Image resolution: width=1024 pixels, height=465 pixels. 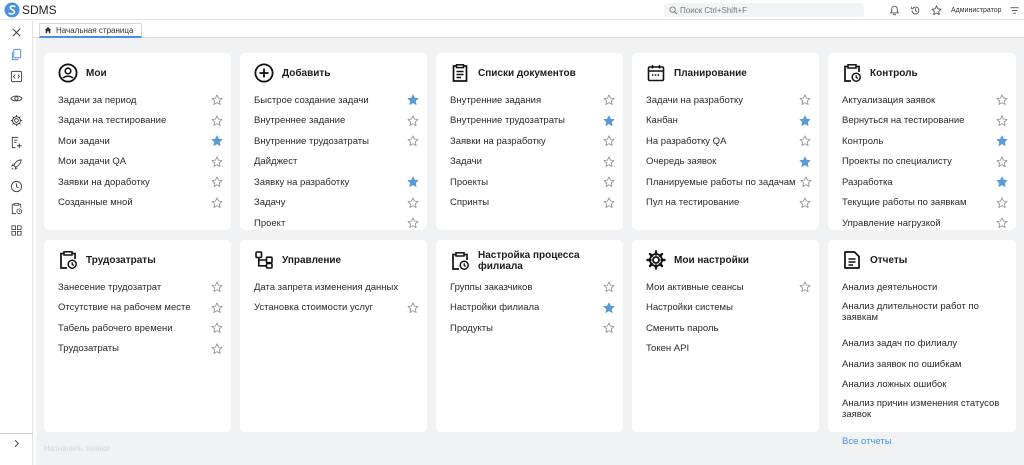 I want to click on card-item: Дата запрета изменения данных, so click(x=336, y=287).